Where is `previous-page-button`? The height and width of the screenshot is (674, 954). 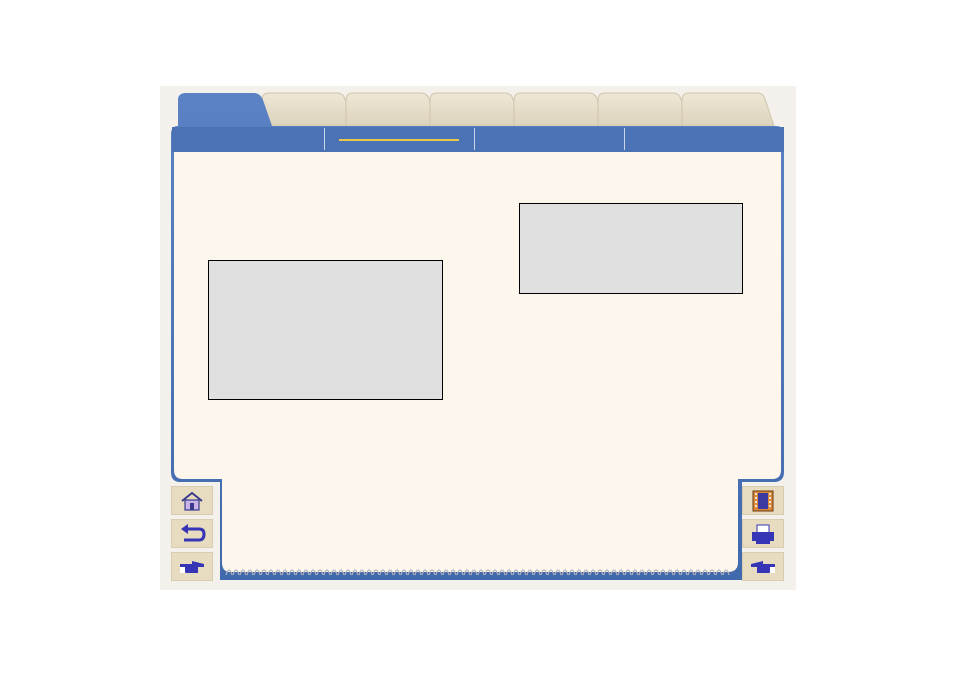 previous-page-button is located at coordinates (763, 566).